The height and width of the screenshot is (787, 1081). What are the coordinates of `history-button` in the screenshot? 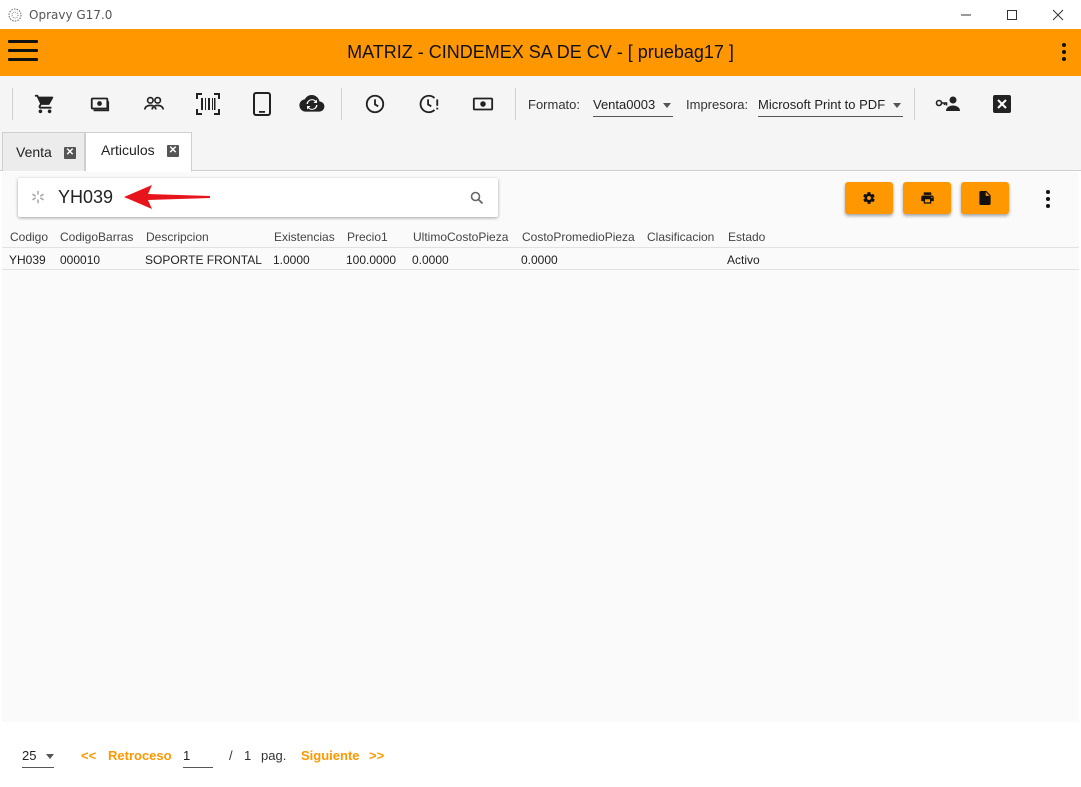 It's located at (375, 104).